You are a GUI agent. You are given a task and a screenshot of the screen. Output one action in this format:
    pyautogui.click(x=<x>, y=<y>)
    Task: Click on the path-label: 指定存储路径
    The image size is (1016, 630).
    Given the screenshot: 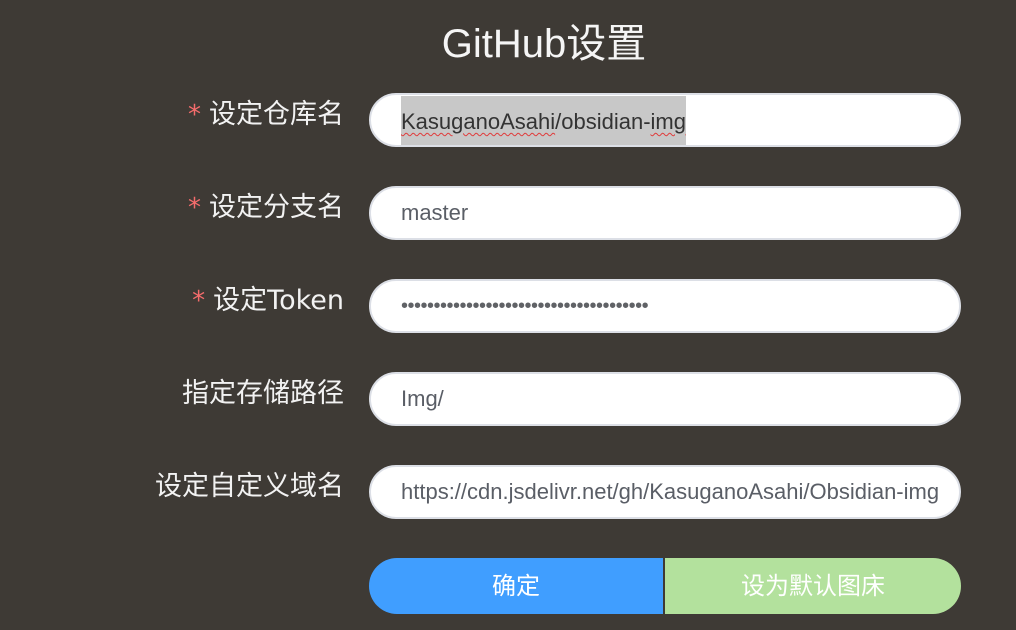 What is the action you would take?
    pyautogui.click(x=263, y=394)
    